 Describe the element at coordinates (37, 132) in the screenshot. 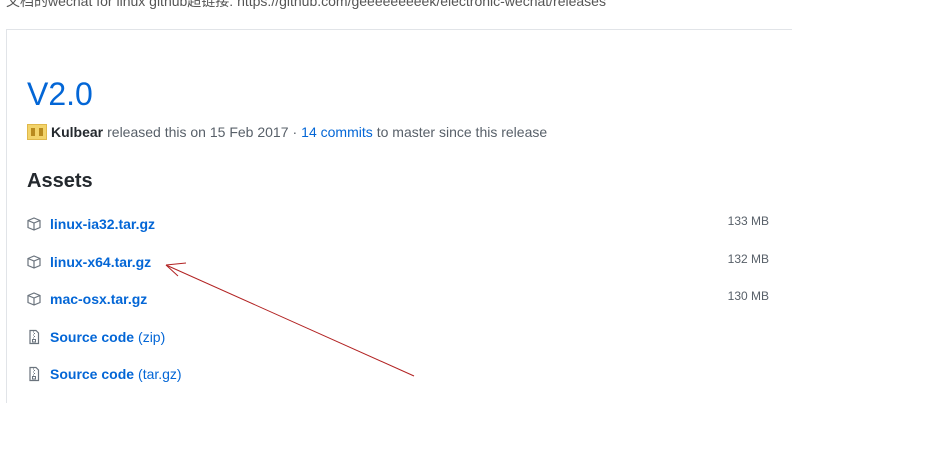

I see `avatar` at that location.